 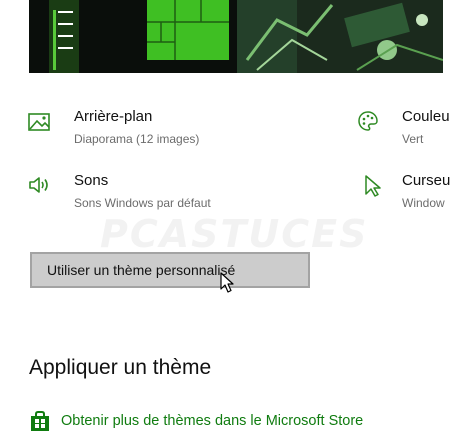 What do you see at coordinates (143, 131) in the screenshot?
I see `background-setting: Arrière-plan Diaporama (12 images)` at bounding box center [143, 131].